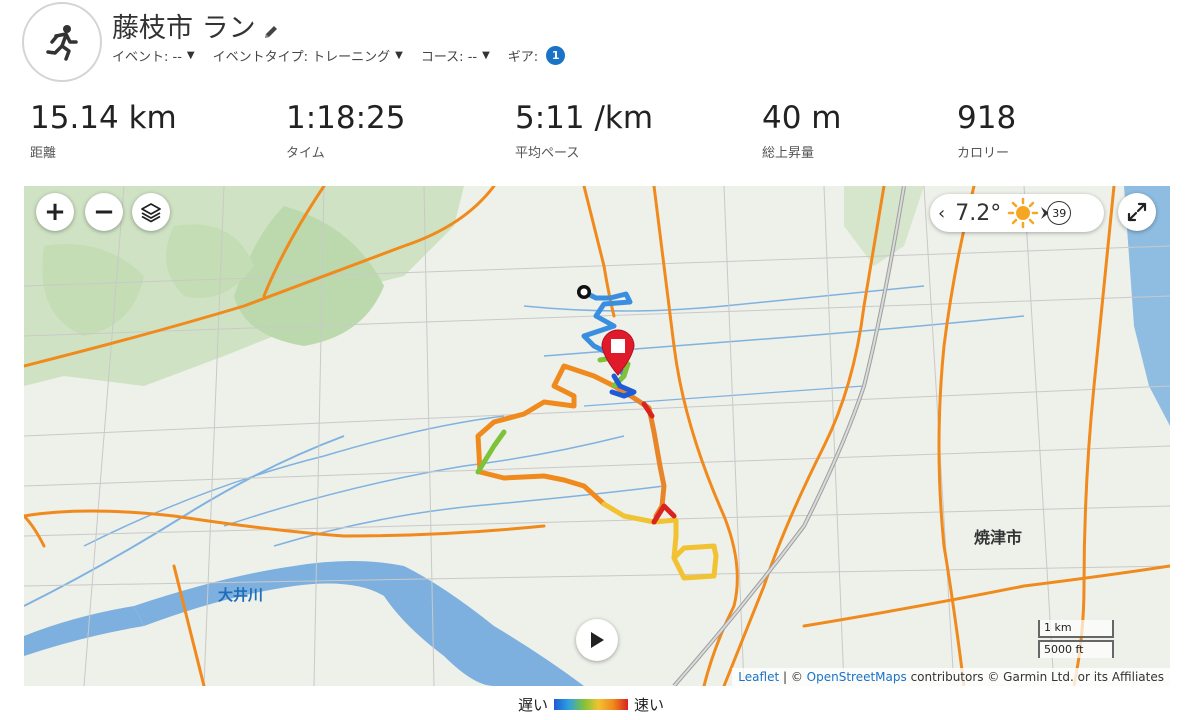 The height and width of the screenshot is (720, 1194). I want to click on event-dropdown-label: イベント: --, so click(147, 57).